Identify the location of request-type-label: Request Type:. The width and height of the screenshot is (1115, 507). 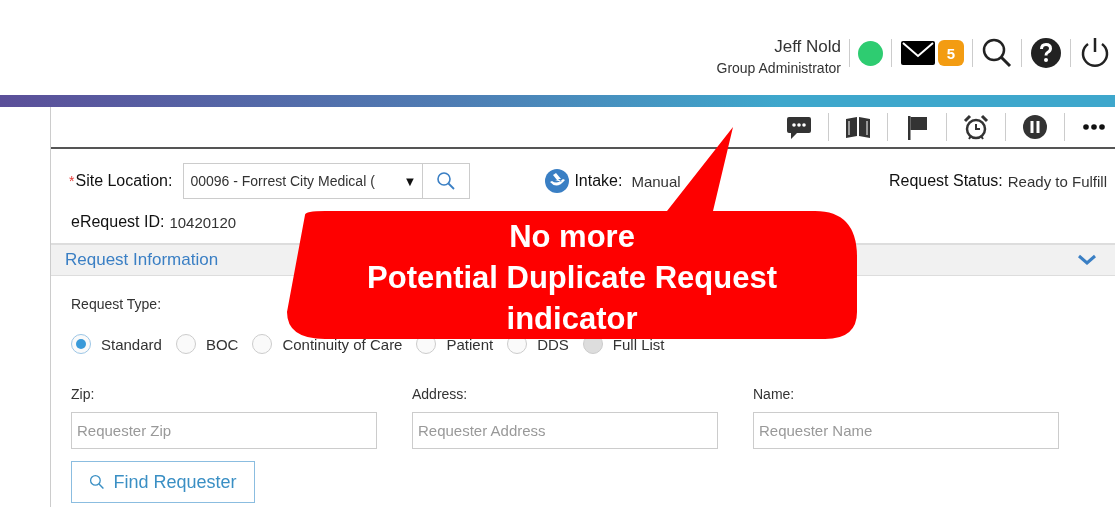
(117, 304).